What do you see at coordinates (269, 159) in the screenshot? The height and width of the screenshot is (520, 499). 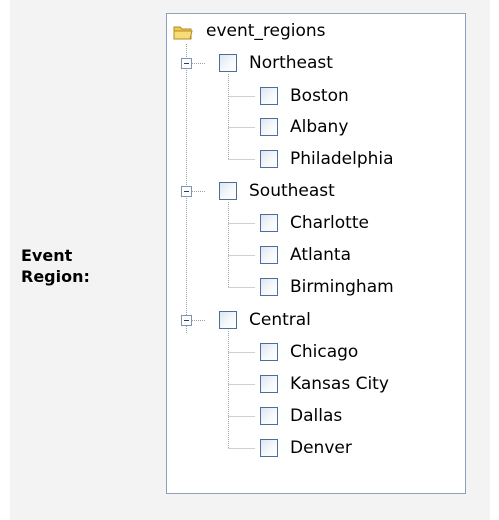 I see `philadelphia-checkbox` at bounding box center [269, 159].